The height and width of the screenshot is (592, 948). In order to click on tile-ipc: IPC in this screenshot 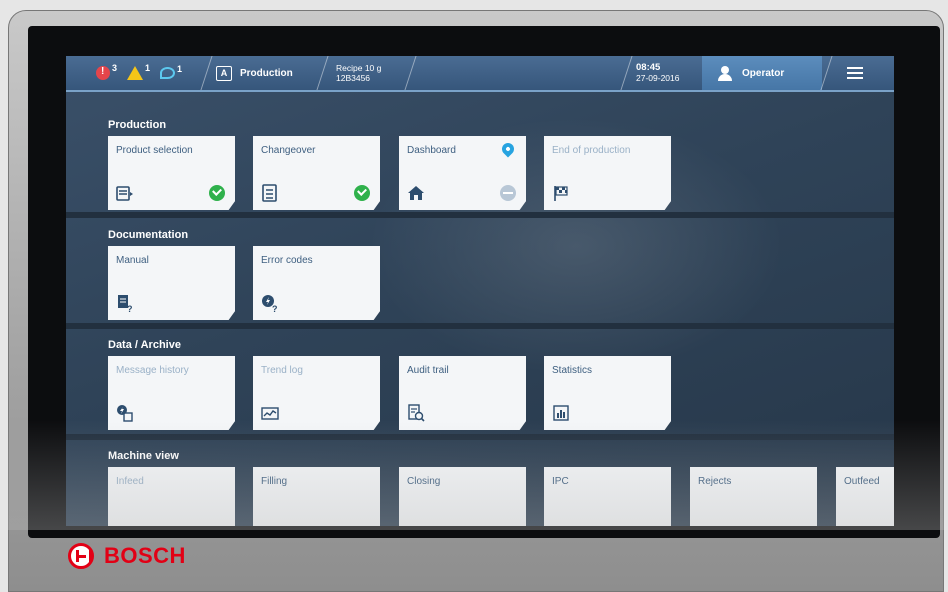, I will do `click(607, 496)`.